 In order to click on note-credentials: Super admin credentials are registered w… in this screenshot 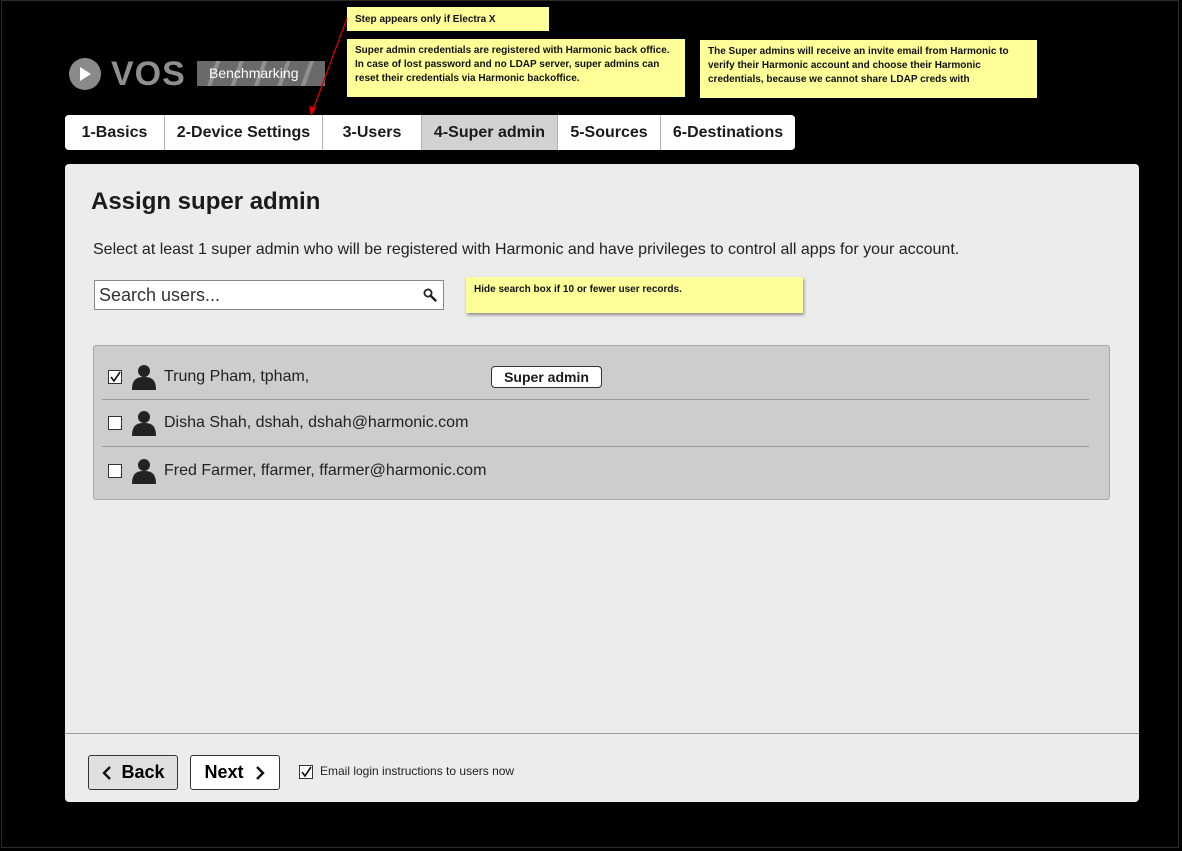, I will do `click(516, 68)`.